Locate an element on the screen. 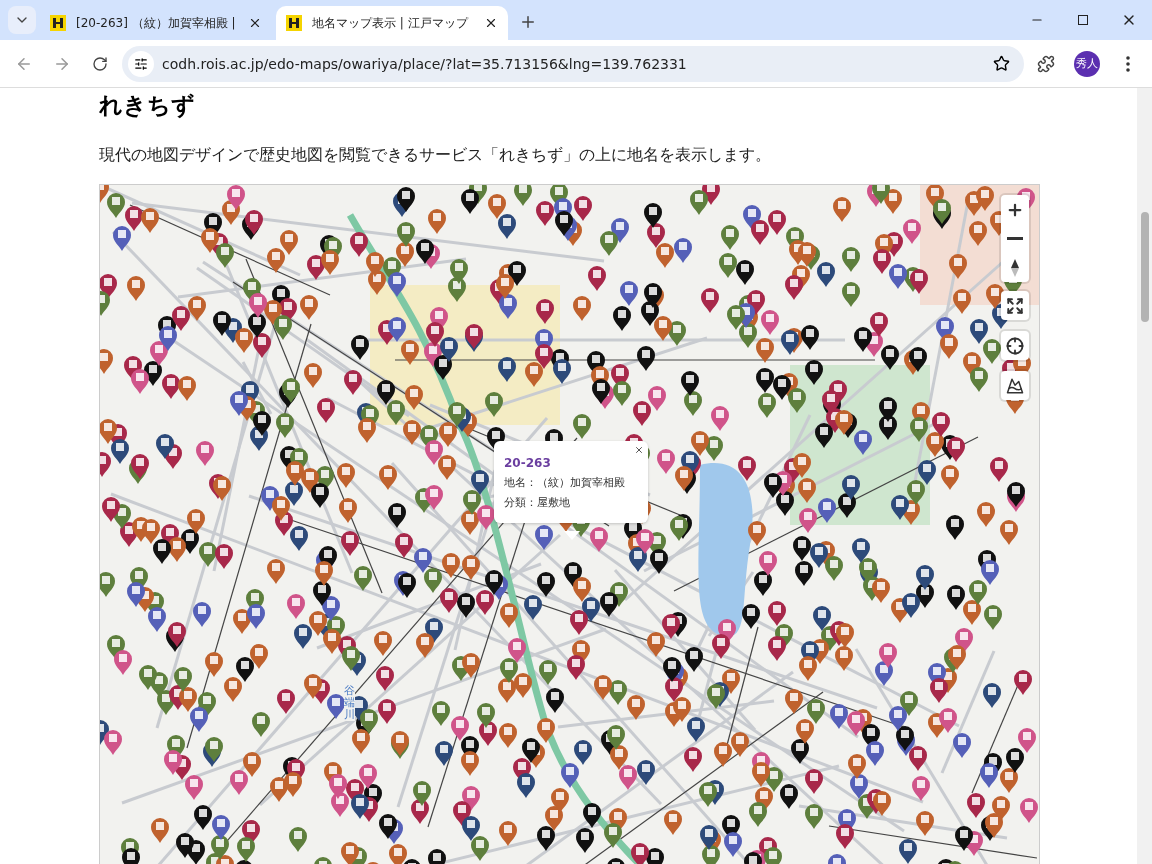 The height and width of the screenshot is (864, 1152). plus-icon is located at coordinates (528, 22).